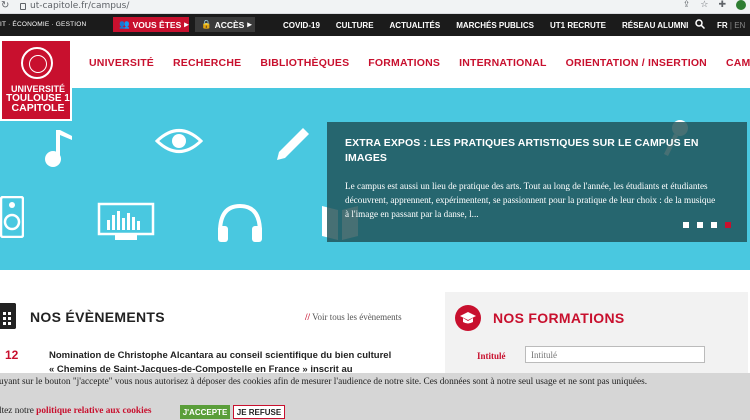  I want to click on logo-line-3: CAPITOLE, so click(38, 108).